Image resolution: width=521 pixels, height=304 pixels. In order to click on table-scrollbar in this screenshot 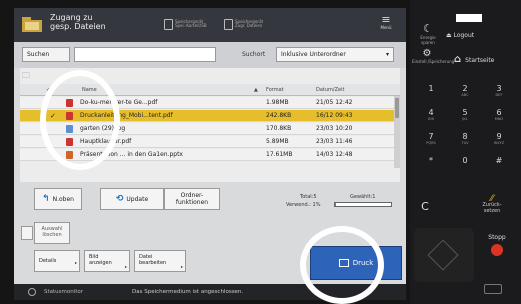, I will do `click(397, 132)`.